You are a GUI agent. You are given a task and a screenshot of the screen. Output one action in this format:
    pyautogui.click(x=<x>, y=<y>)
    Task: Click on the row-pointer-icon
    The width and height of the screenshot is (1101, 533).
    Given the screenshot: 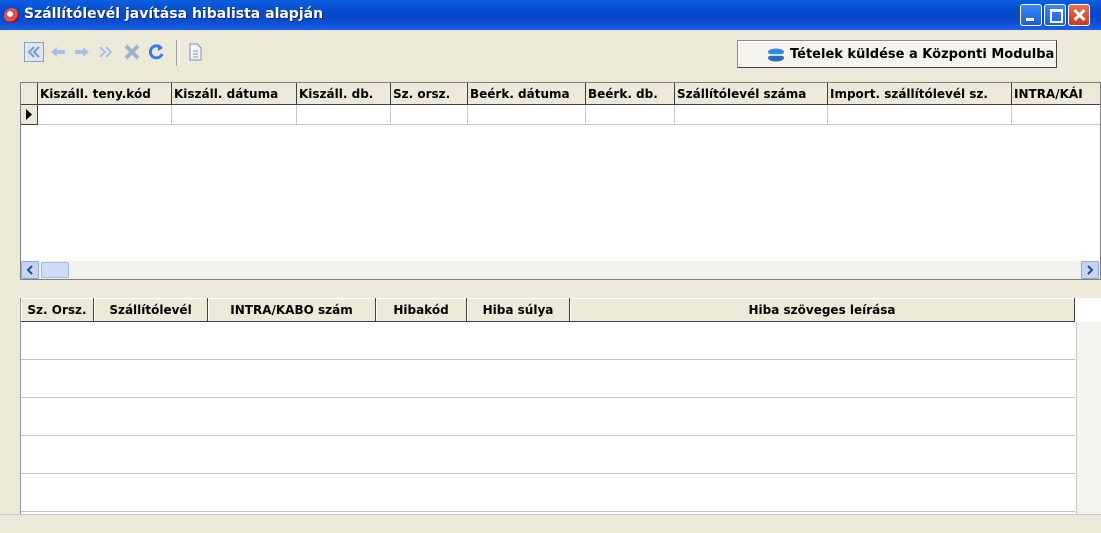 What is the action you would take?
    pyautogui.click(x=29, y=114)
    